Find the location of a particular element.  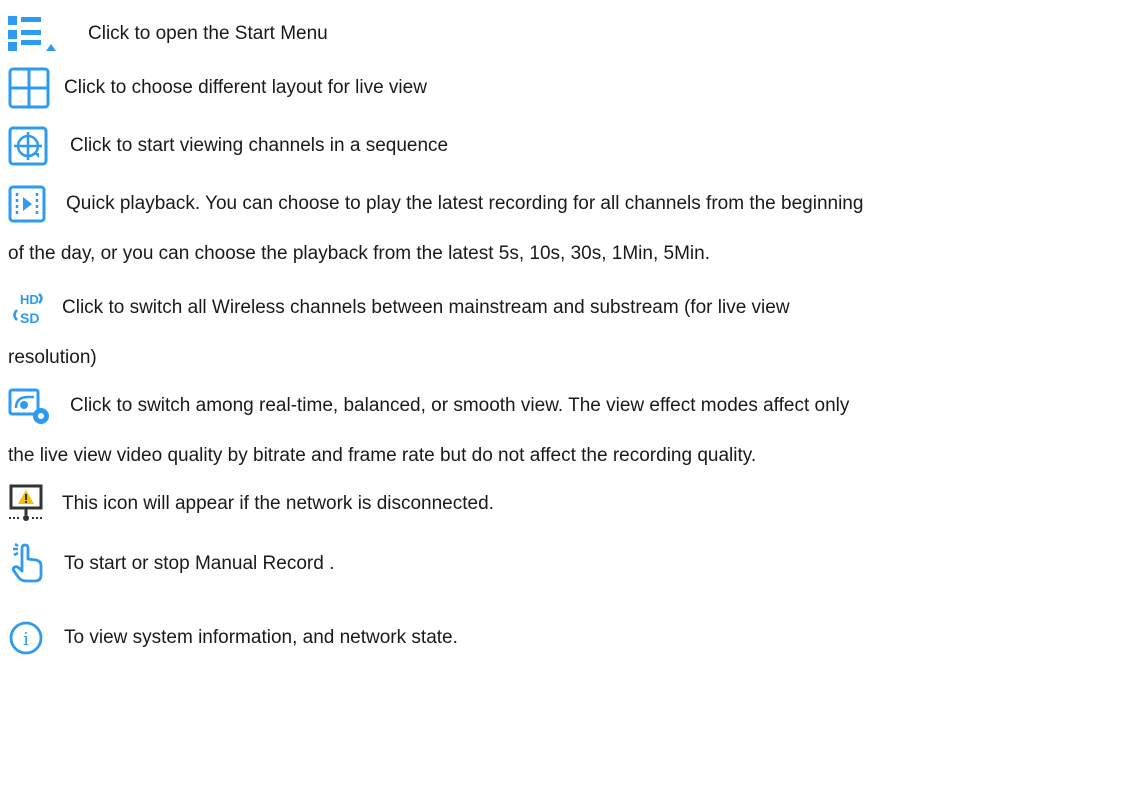

item-text: Click to open the Start Menu is located at coordinates (208, 33).